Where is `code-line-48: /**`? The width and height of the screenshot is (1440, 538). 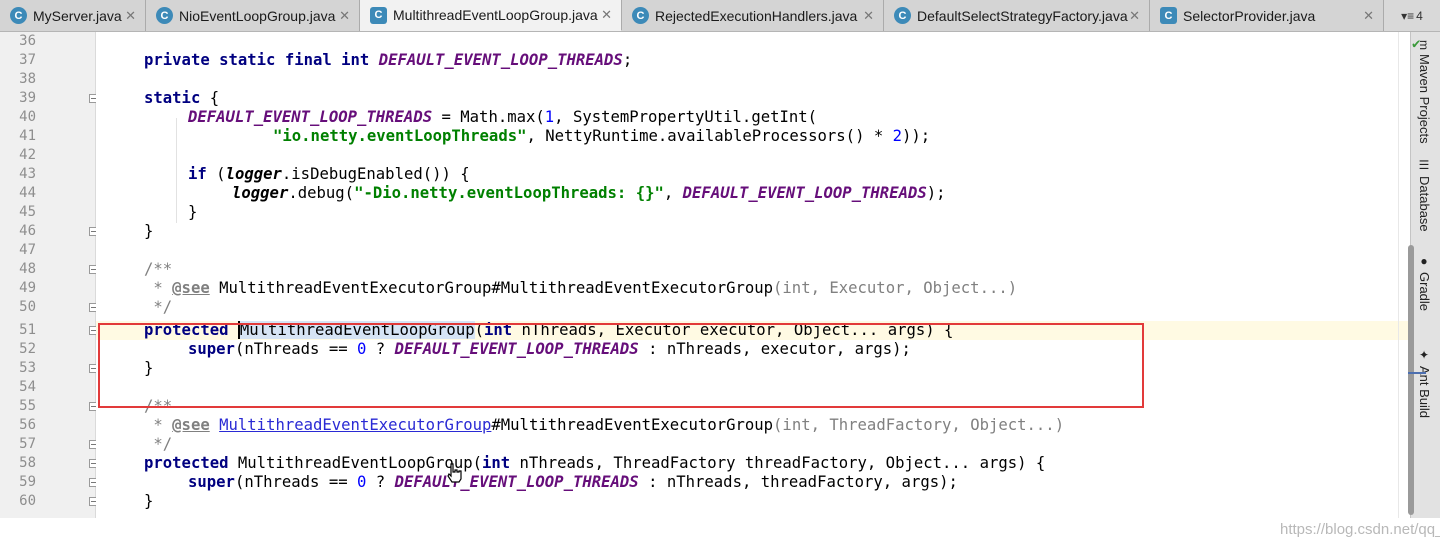 code-line-48: /** is located at coordinates (158, 269).